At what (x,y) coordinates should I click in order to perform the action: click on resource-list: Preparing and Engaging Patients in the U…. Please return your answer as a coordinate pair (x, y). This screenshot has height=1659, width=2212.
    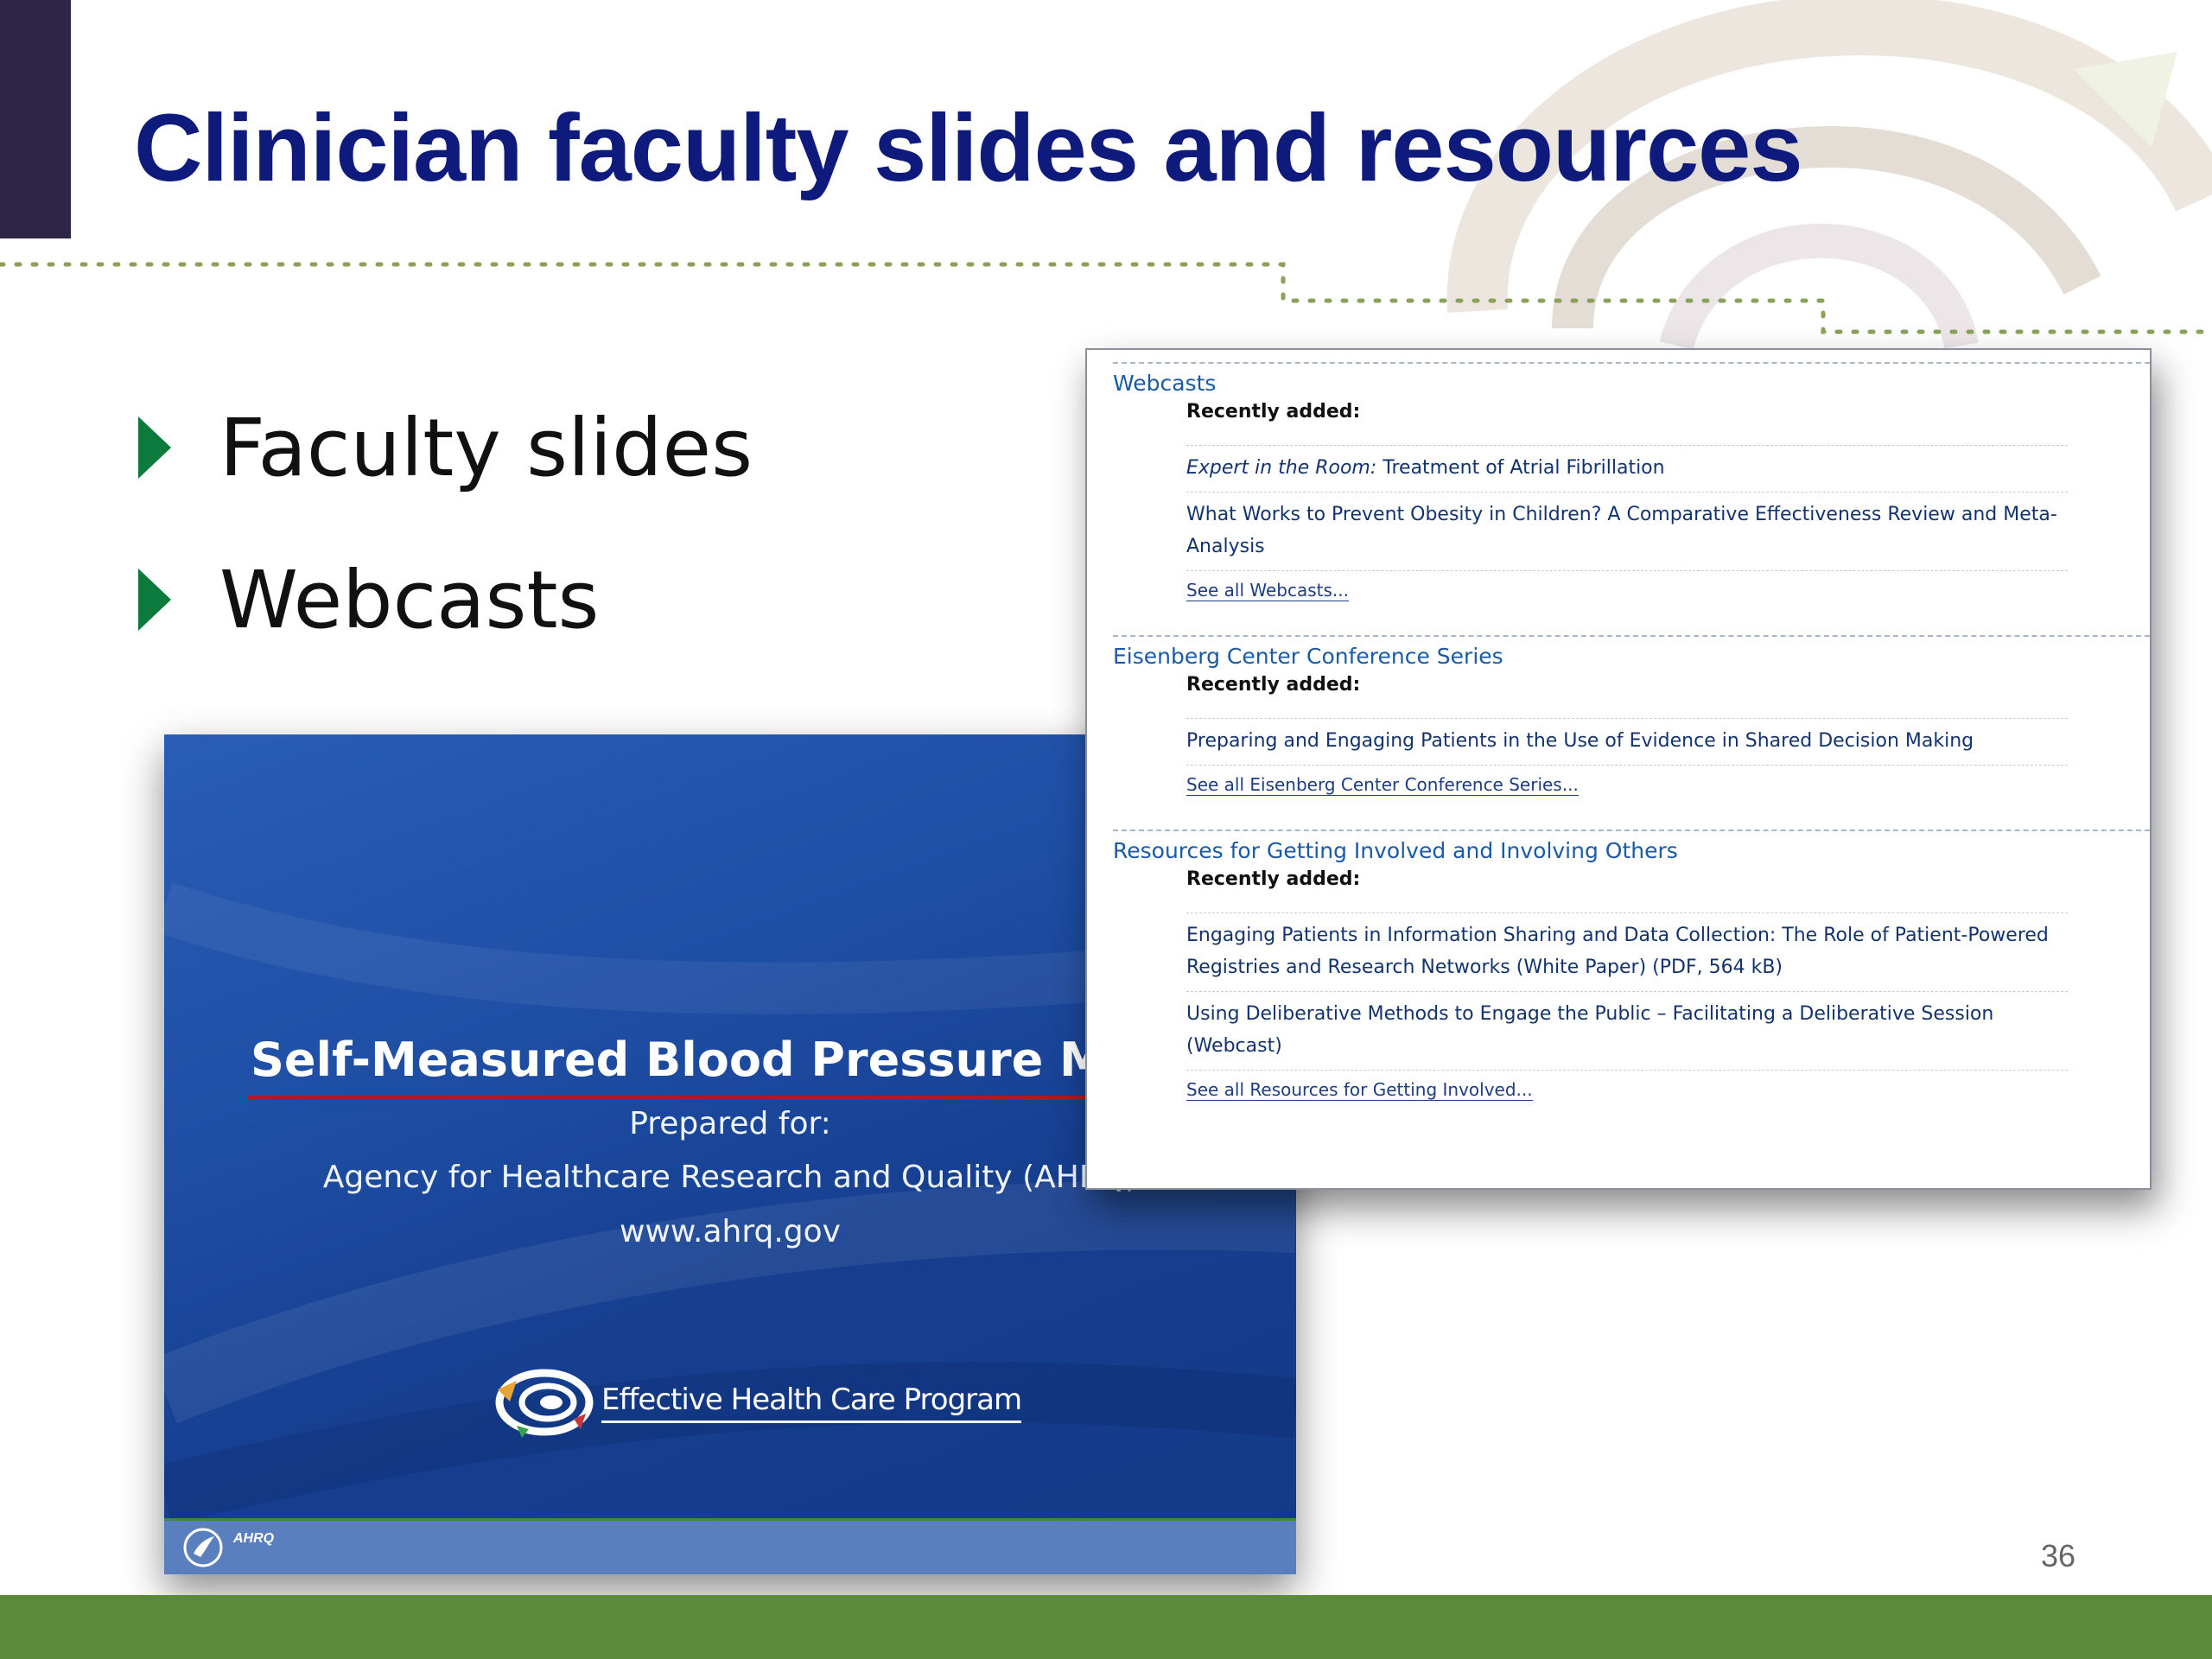
    Looking at the image, I should click on (1627, 741).